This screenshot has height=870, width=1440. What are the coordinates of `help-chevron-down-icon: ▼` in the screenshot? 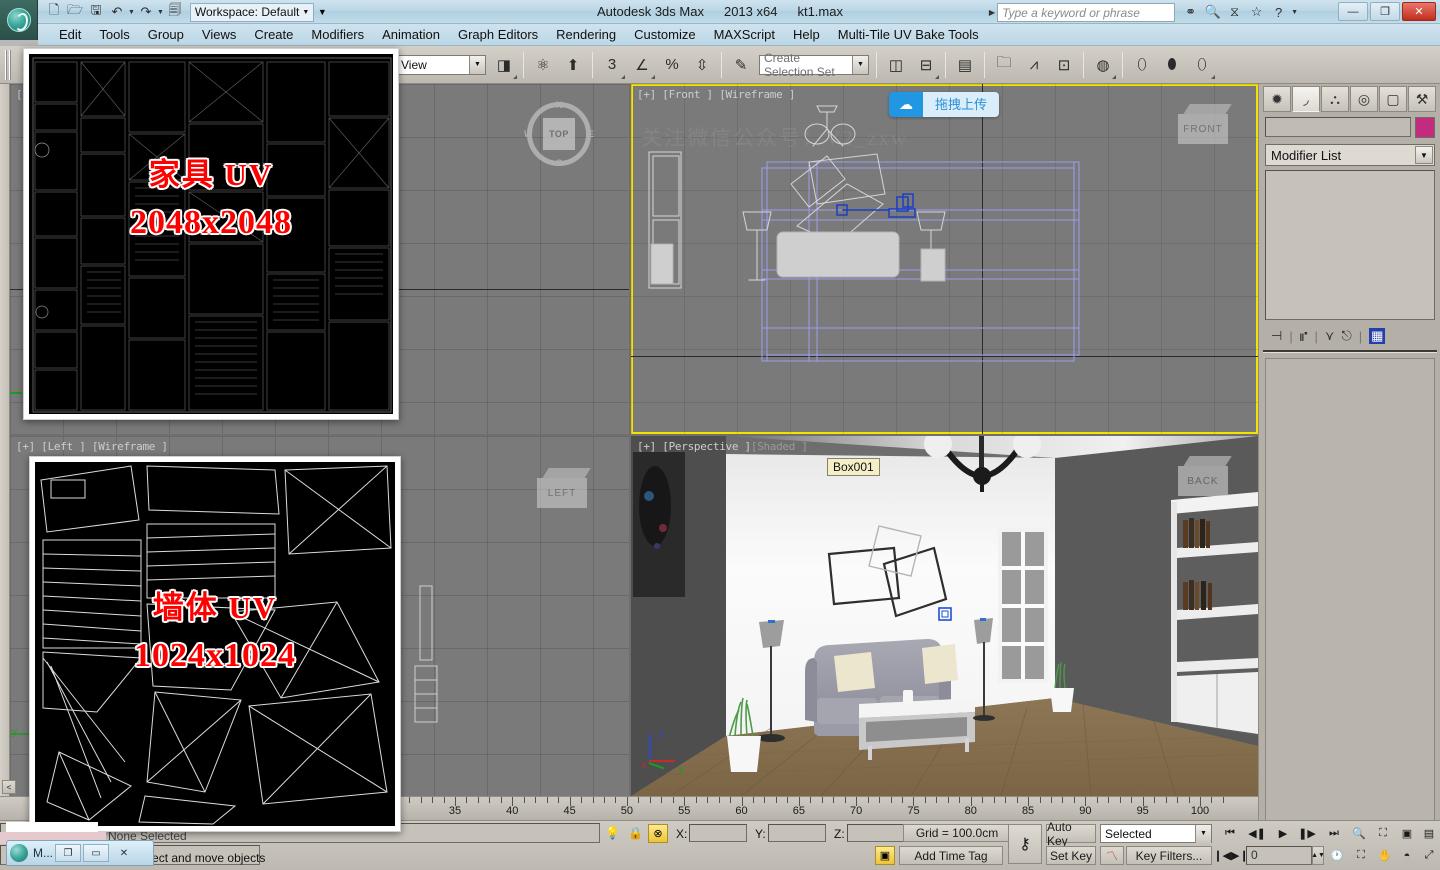 It's located at (1294, 12).